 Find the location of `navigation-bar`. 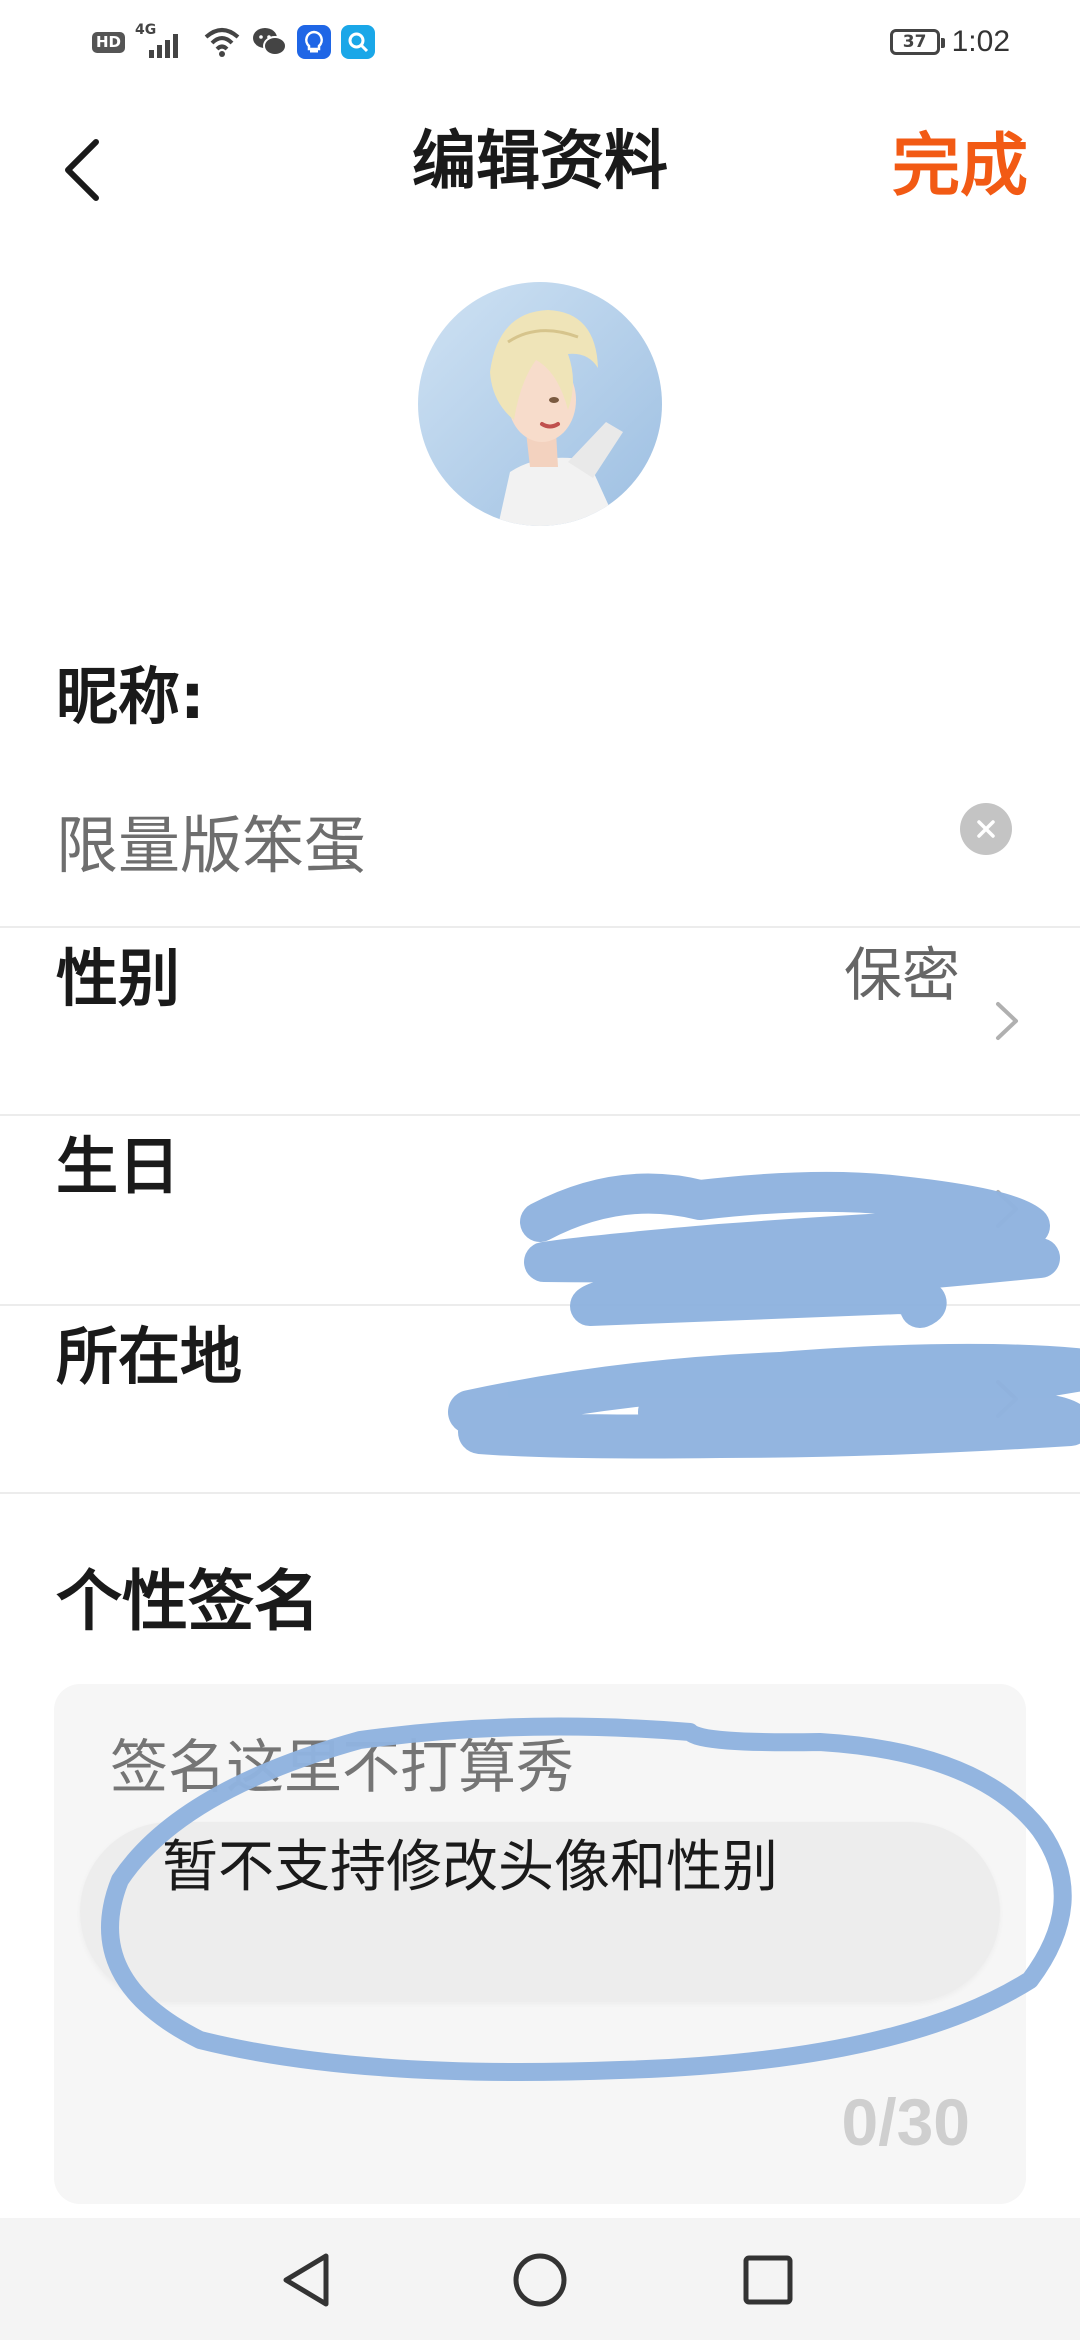

navigation-bar is located at coordinates (540, 2279).